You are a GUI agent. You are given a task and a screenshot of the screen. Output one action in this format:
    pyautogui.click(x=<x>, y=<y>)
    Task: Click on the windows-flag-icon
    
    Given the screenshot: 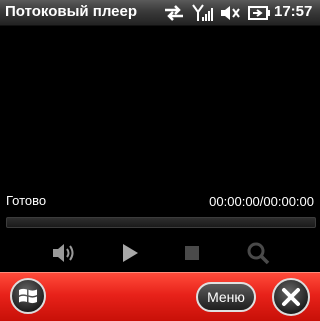 What is the action you would take?
    pyautogui.click(x=28, y=296)
    